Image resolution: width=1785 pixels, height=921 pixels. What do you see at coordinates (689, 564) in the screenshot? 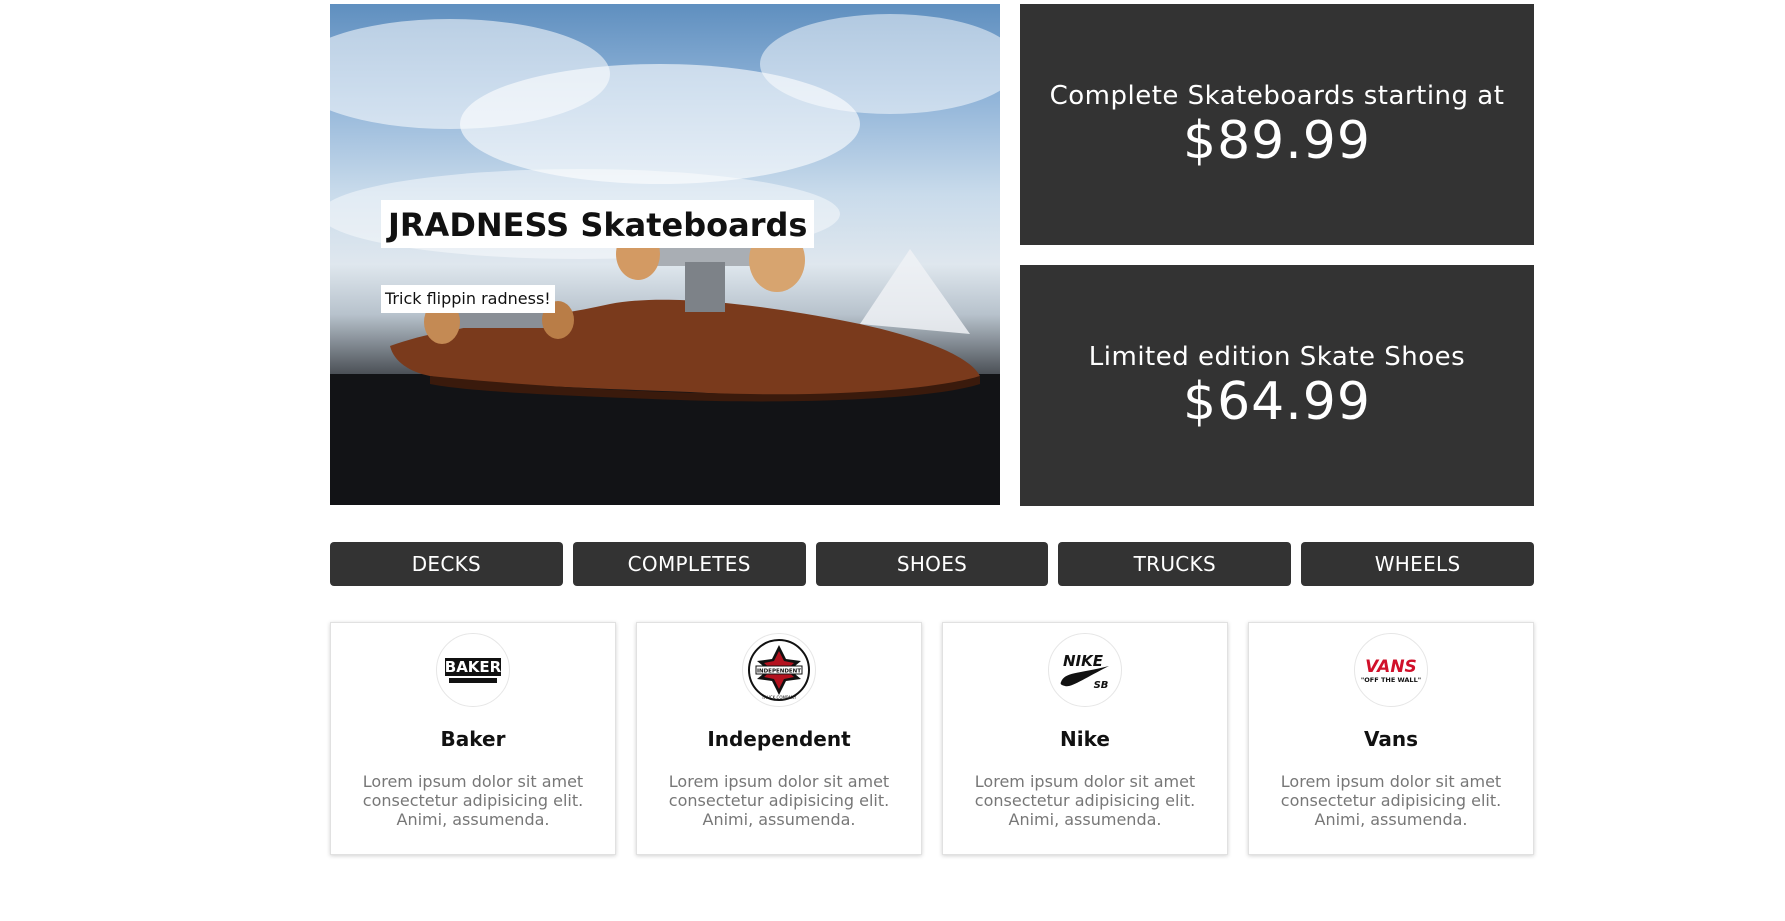
I see `category-button-completes: COMPLETES` at bounding box center [689, 564].